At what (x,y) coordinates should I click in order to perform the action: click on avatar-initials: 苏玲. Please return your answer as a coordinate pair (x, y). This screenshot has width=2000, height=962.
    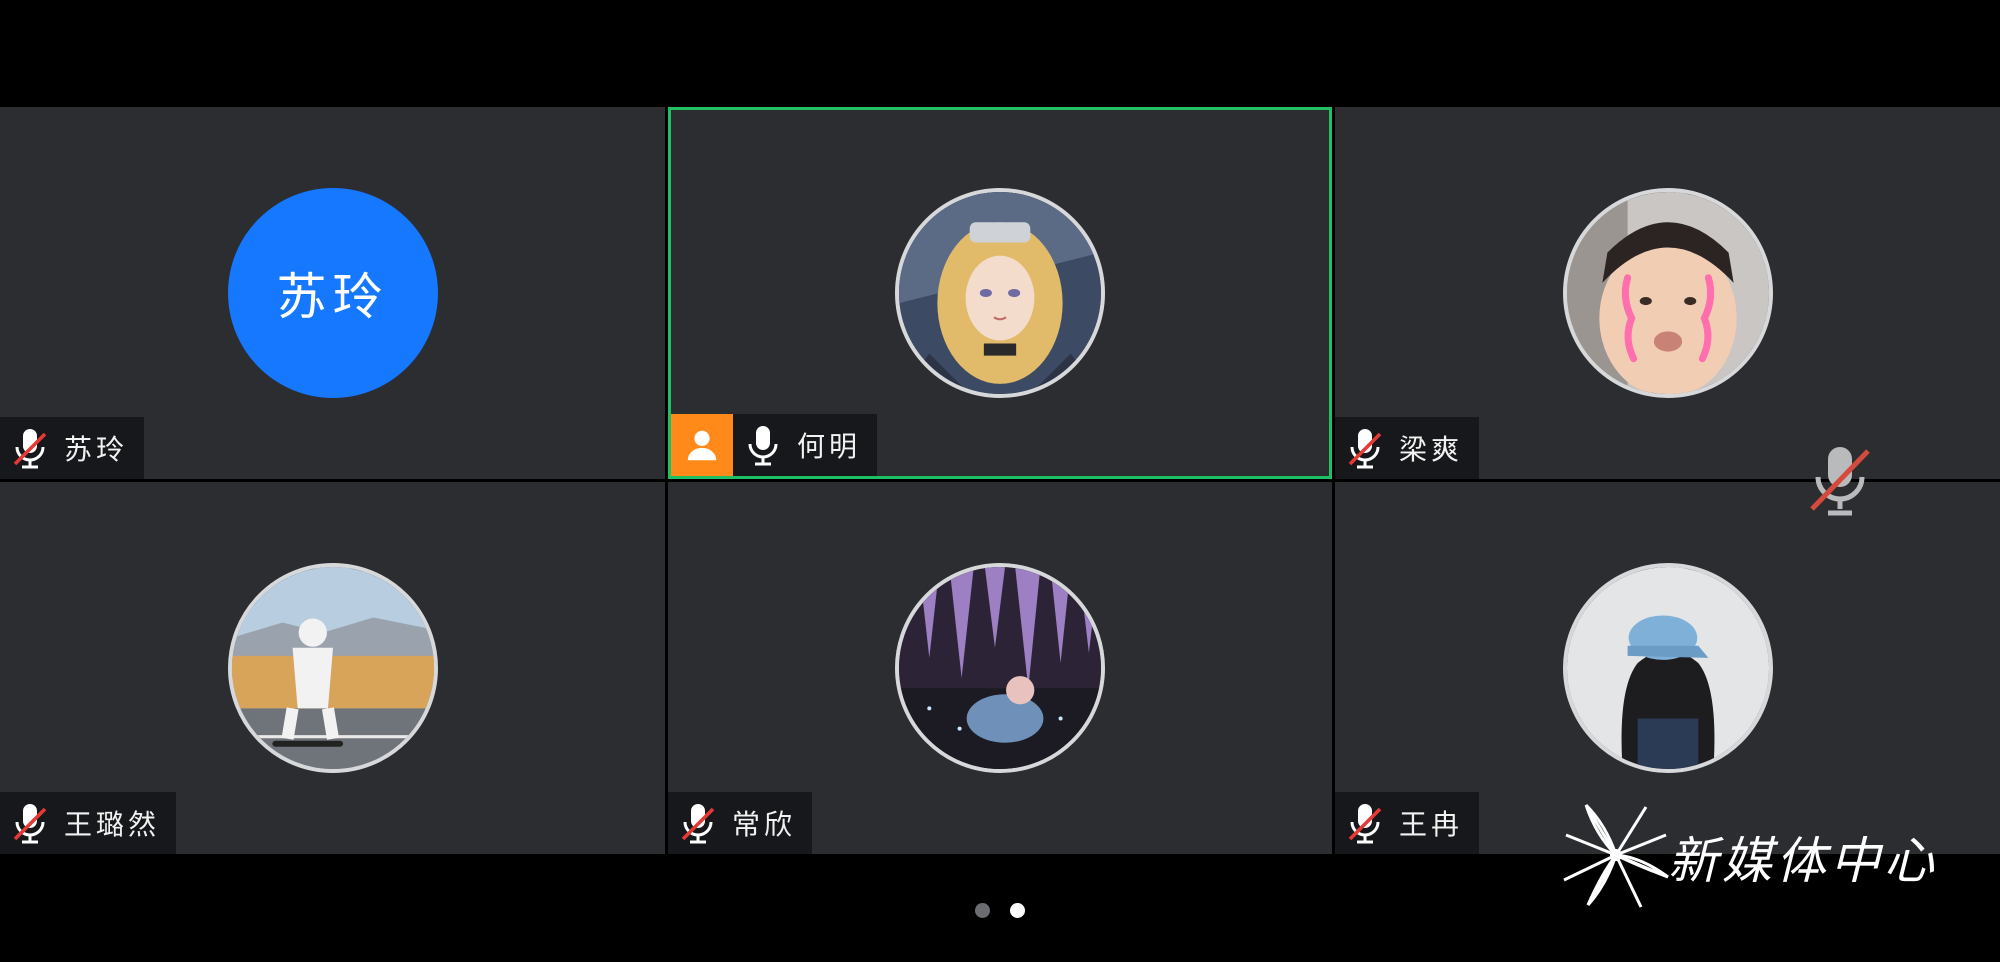
    Looking at the image, I should click on (332, 297).